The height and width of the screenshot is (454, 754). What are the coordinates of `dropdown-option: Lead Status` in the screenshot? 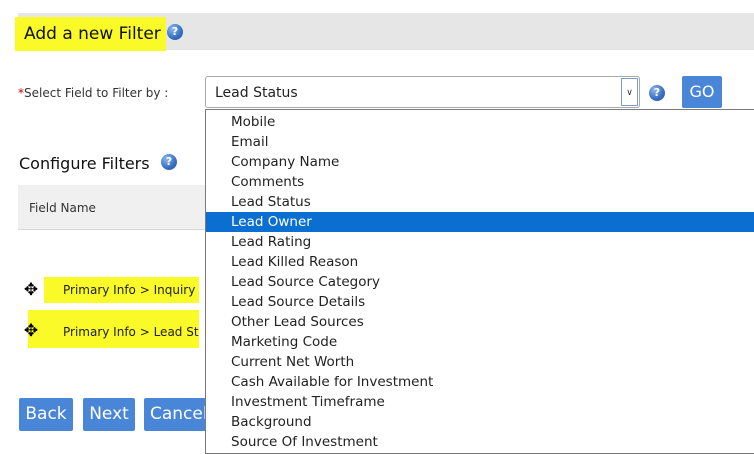 It's located at (480, 202).